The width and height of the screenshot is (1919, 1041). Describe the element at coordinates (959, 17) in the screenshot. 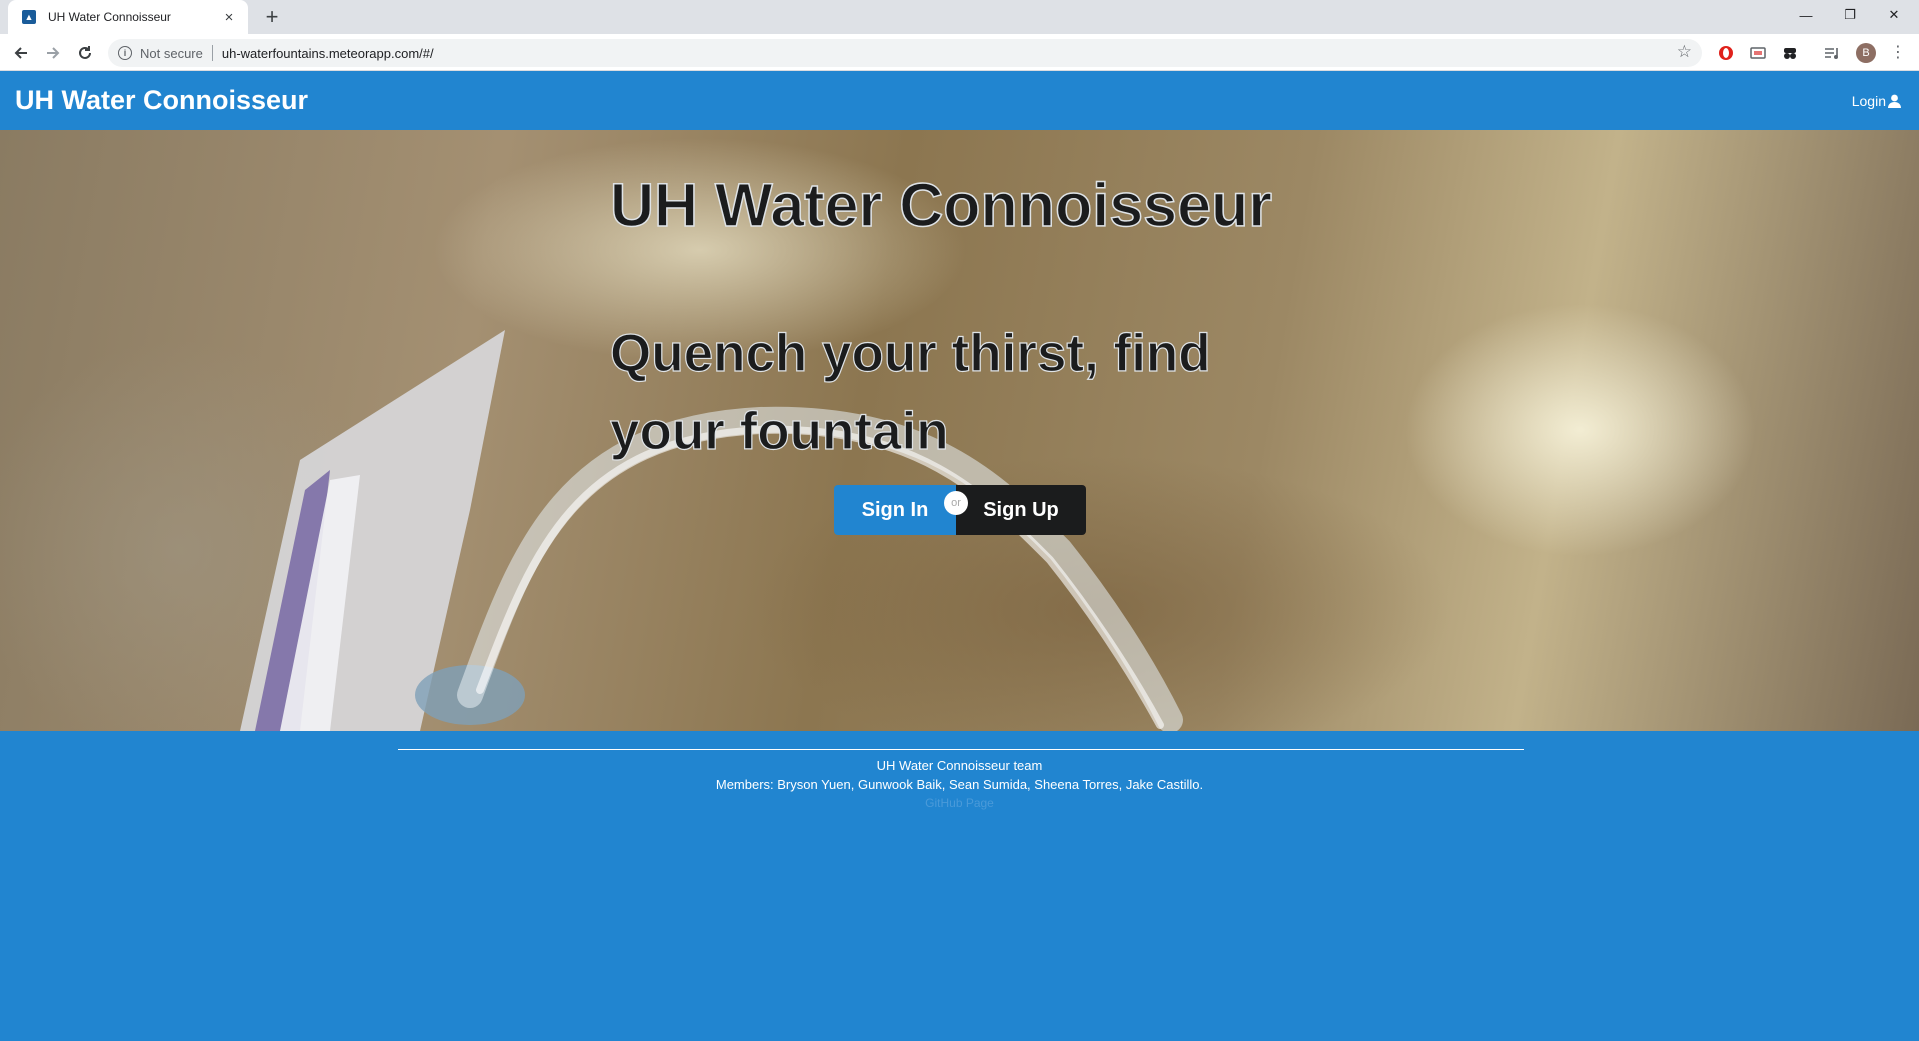

I see `browser-tabstrip: ▲ UH Water Connoisseur × + — ❐ ✕` at that location.